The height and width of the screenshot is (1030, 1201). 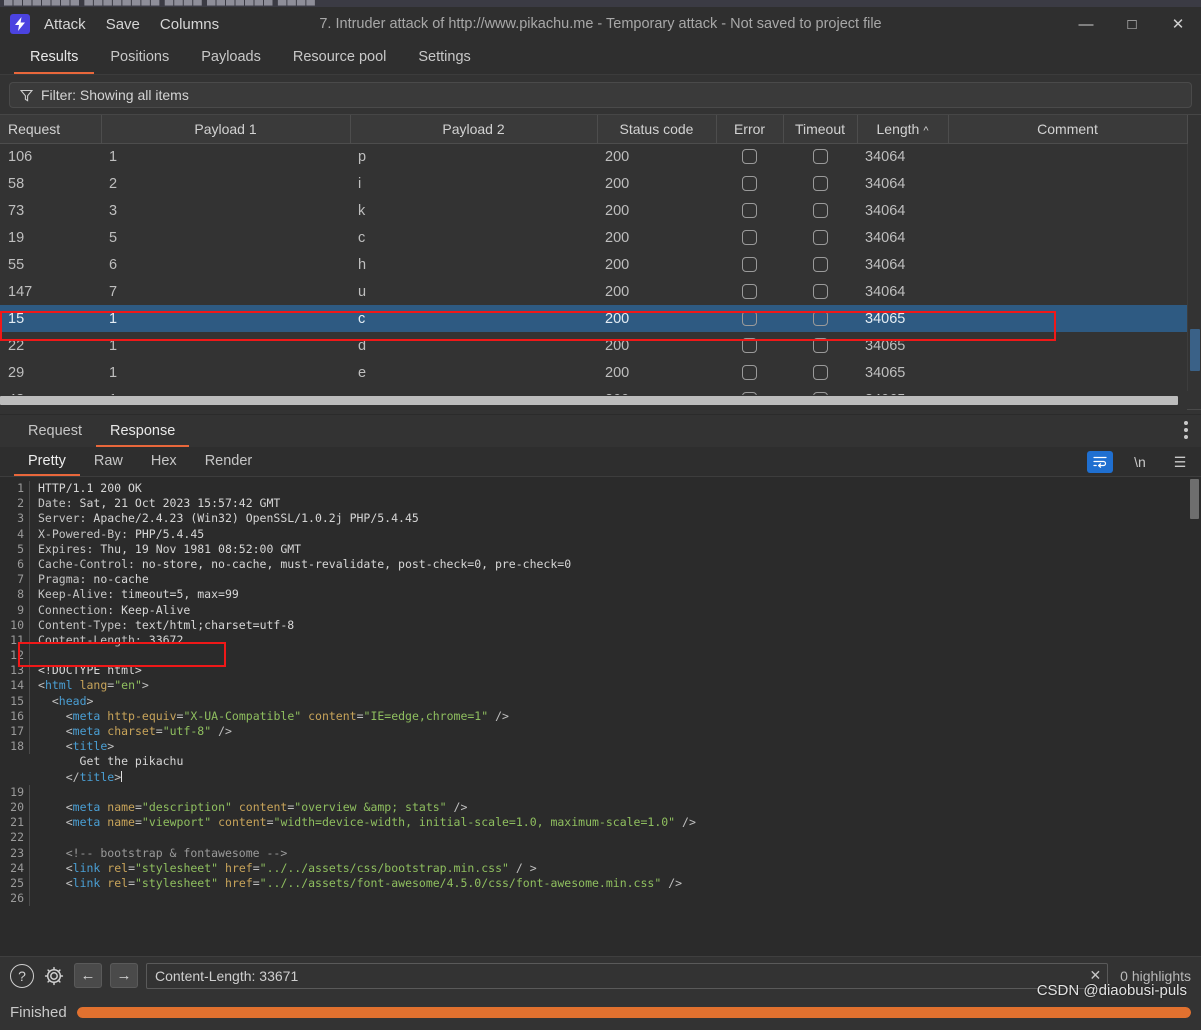 I want to click on code-line: 26, so click(x=600, y=899).